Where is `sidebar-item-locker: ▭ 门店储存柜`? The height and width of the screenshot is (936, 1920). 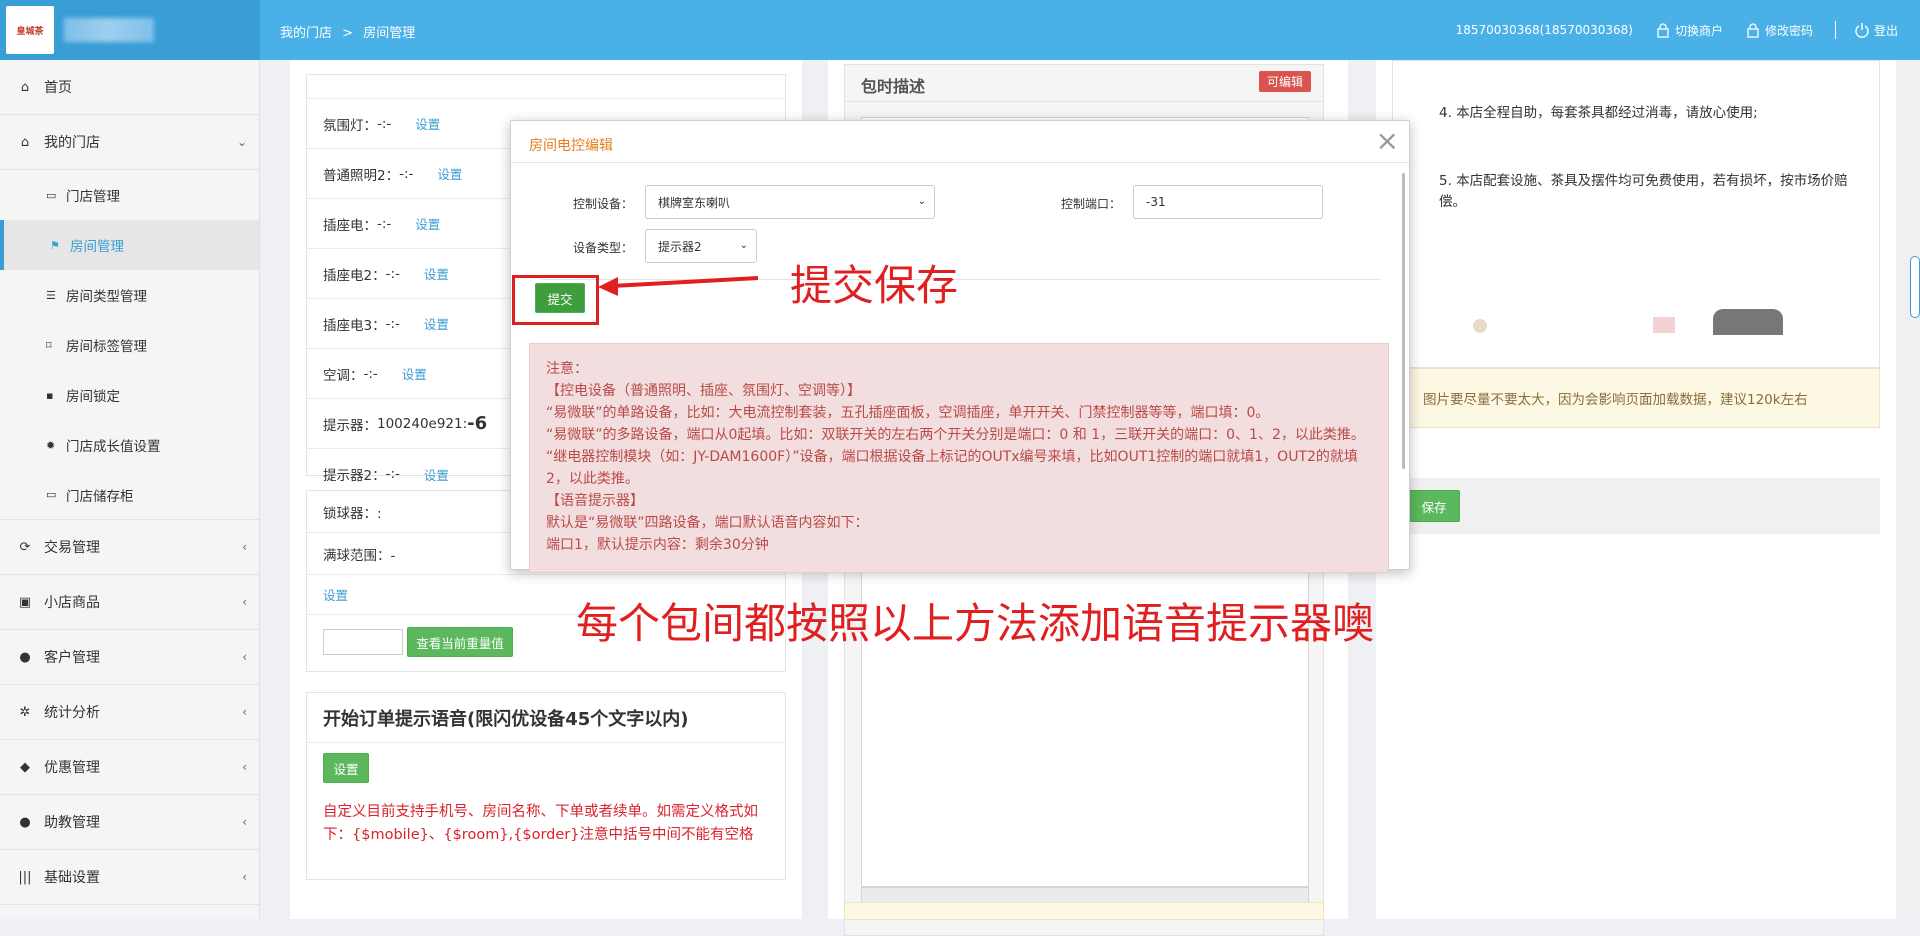
sidebar-item-locker: ▭ 门店储存柜 is located at coordinates (129, 495).